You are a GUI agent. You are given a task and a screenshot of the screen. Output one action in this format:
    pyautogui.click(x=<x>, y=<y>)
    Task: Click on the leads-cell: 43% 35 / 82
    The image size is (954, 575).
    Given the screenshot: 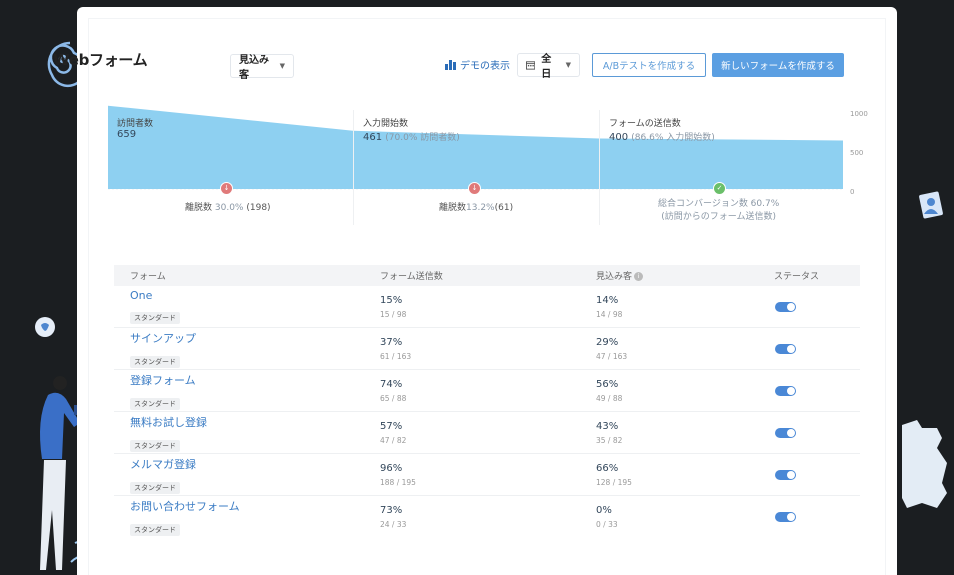 What is the action you would take?
    pyautogui.click(x=685, y=433)
    